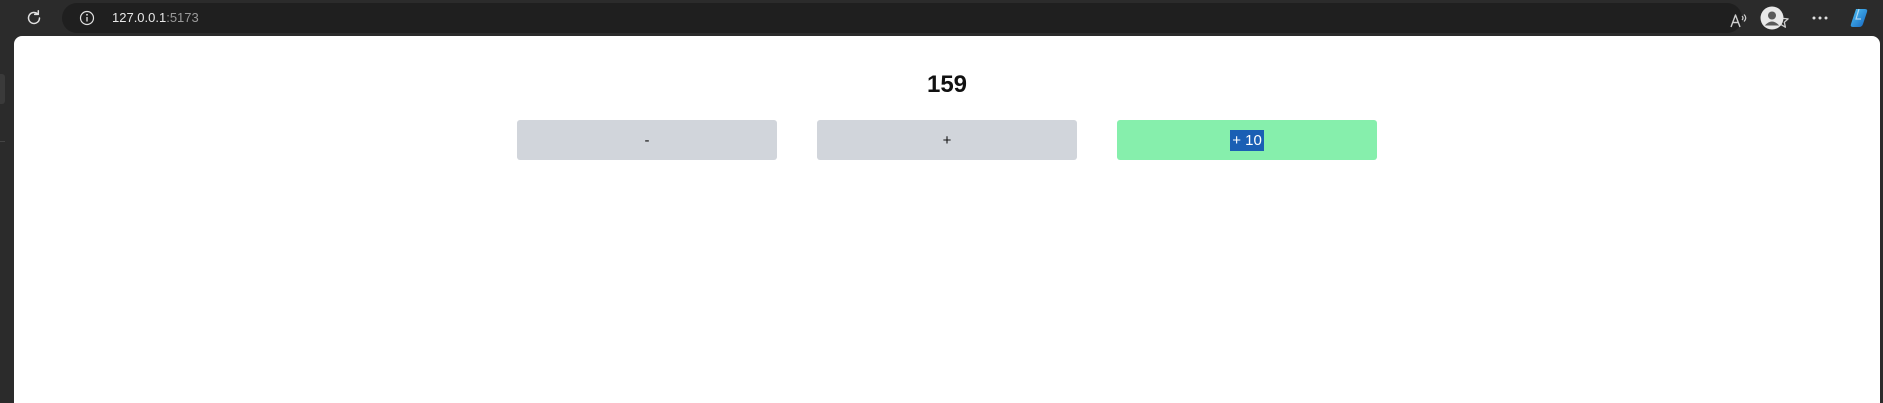 Image resolution: width=1883 pixels, height=403 pixels. I want to click on url-host: 127.0.0.1, so click(139, 17).